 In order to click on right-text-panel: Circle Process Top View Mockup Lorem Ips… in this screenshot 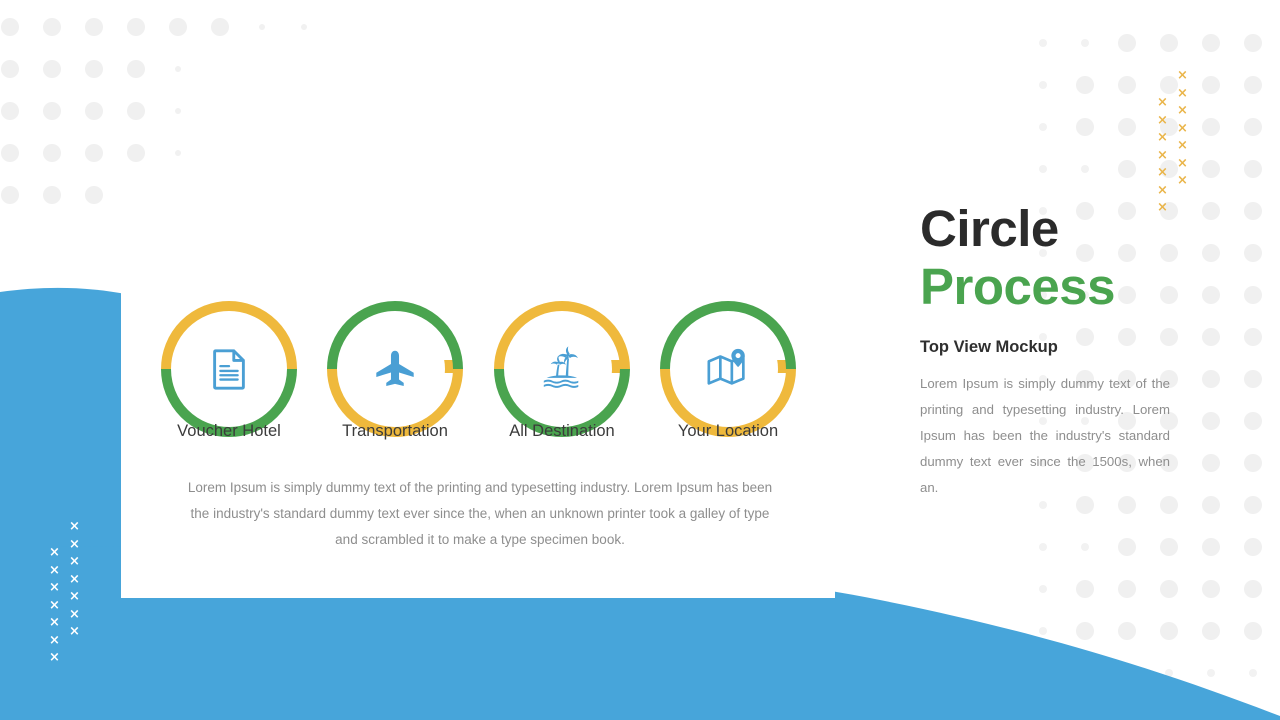, I will do `click(1070, 350)`.